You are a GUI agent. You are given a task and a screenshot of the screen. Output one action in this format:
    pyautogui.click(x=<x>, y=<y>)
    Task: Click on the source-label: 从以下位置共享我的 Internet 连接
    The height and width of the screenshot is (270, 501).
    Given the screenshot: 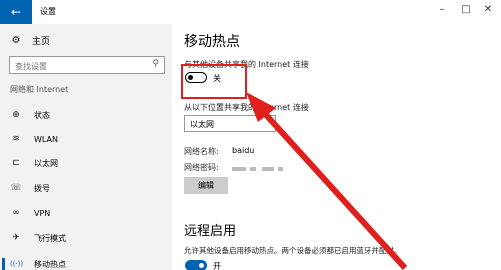 What is the action you would take?
    pyautogui.click(x=246, y=107)
    